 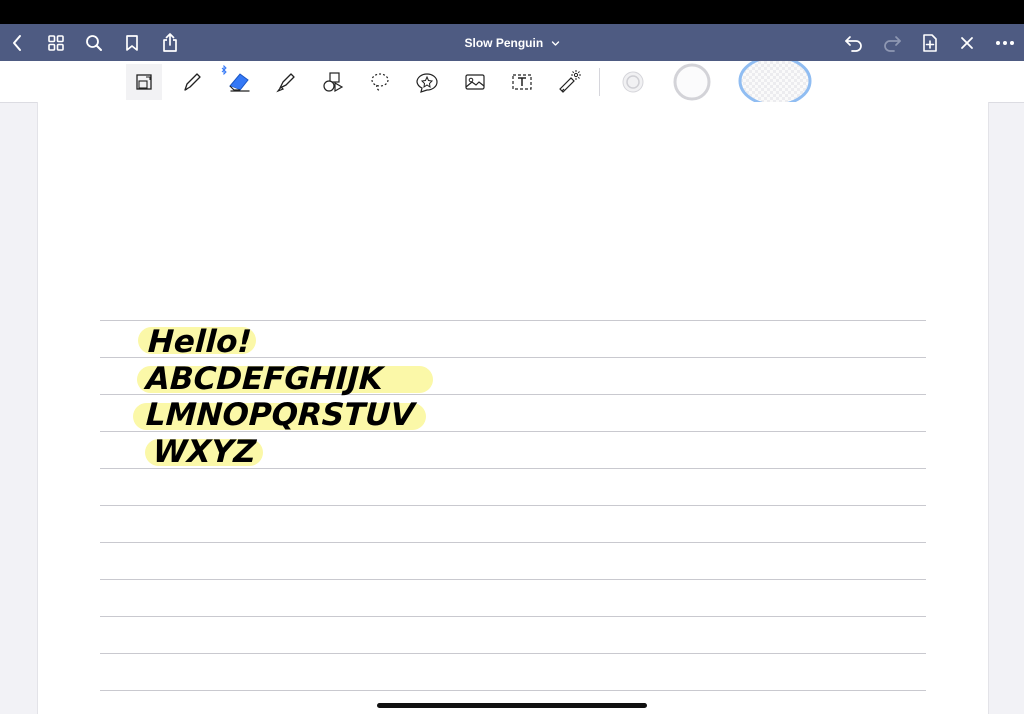 What do you see at coordinates (512, 705) in the screenshot?
I see `home-indicator` at bounding box center [512, 705].